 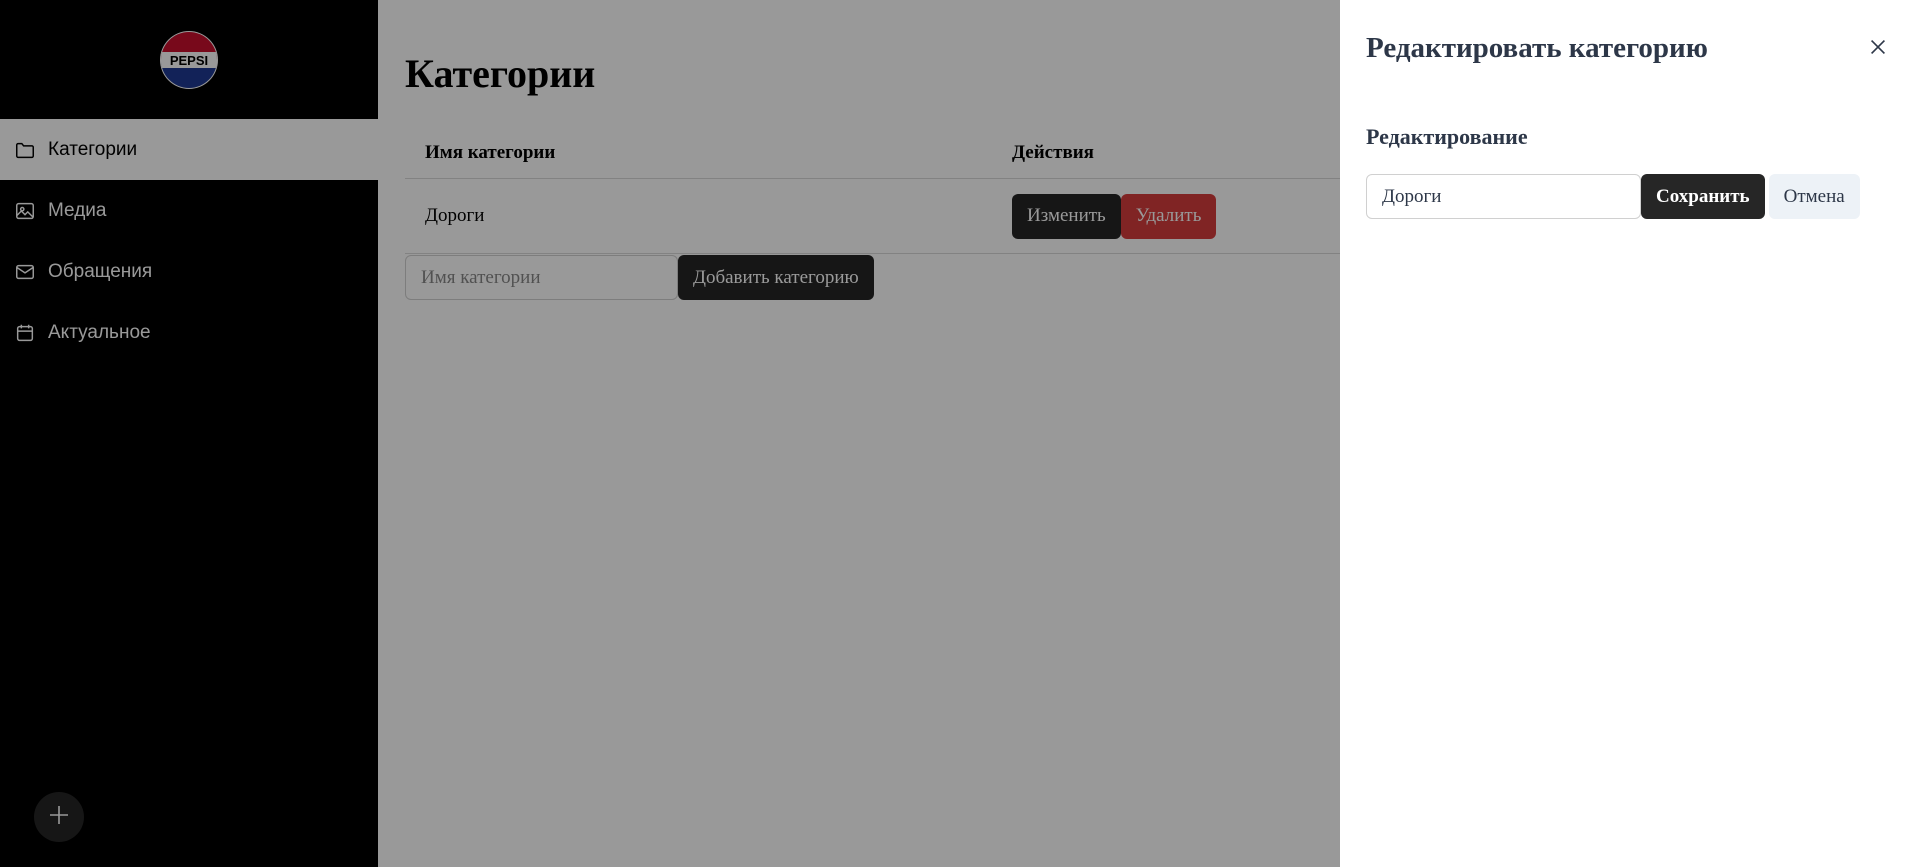 I want to click on close-button, so click(x=1878, y=49).